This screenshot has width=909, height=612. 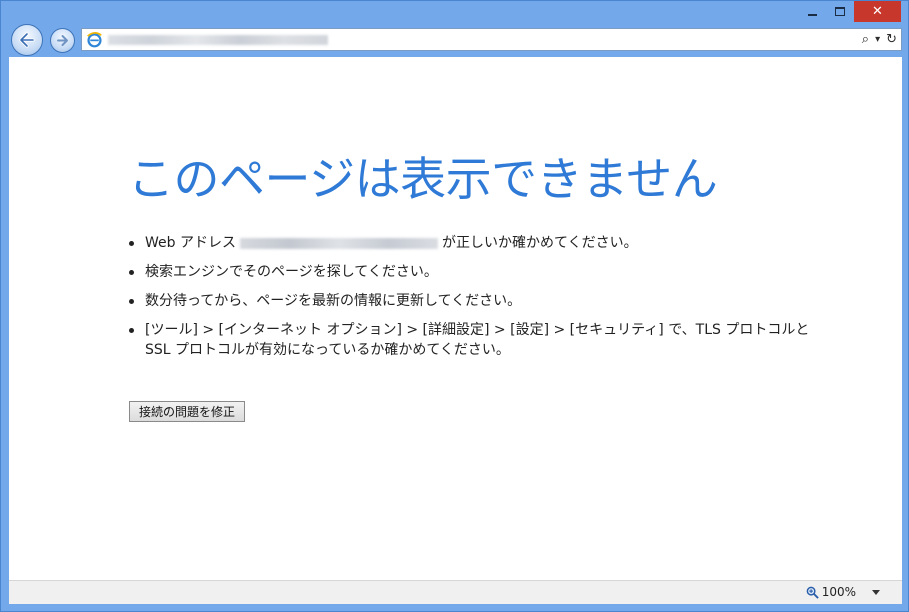 What do you see at coordinates (94, 40) in the screenshot?
I see `ie-logo-icon` at bounding box center [94, 40].